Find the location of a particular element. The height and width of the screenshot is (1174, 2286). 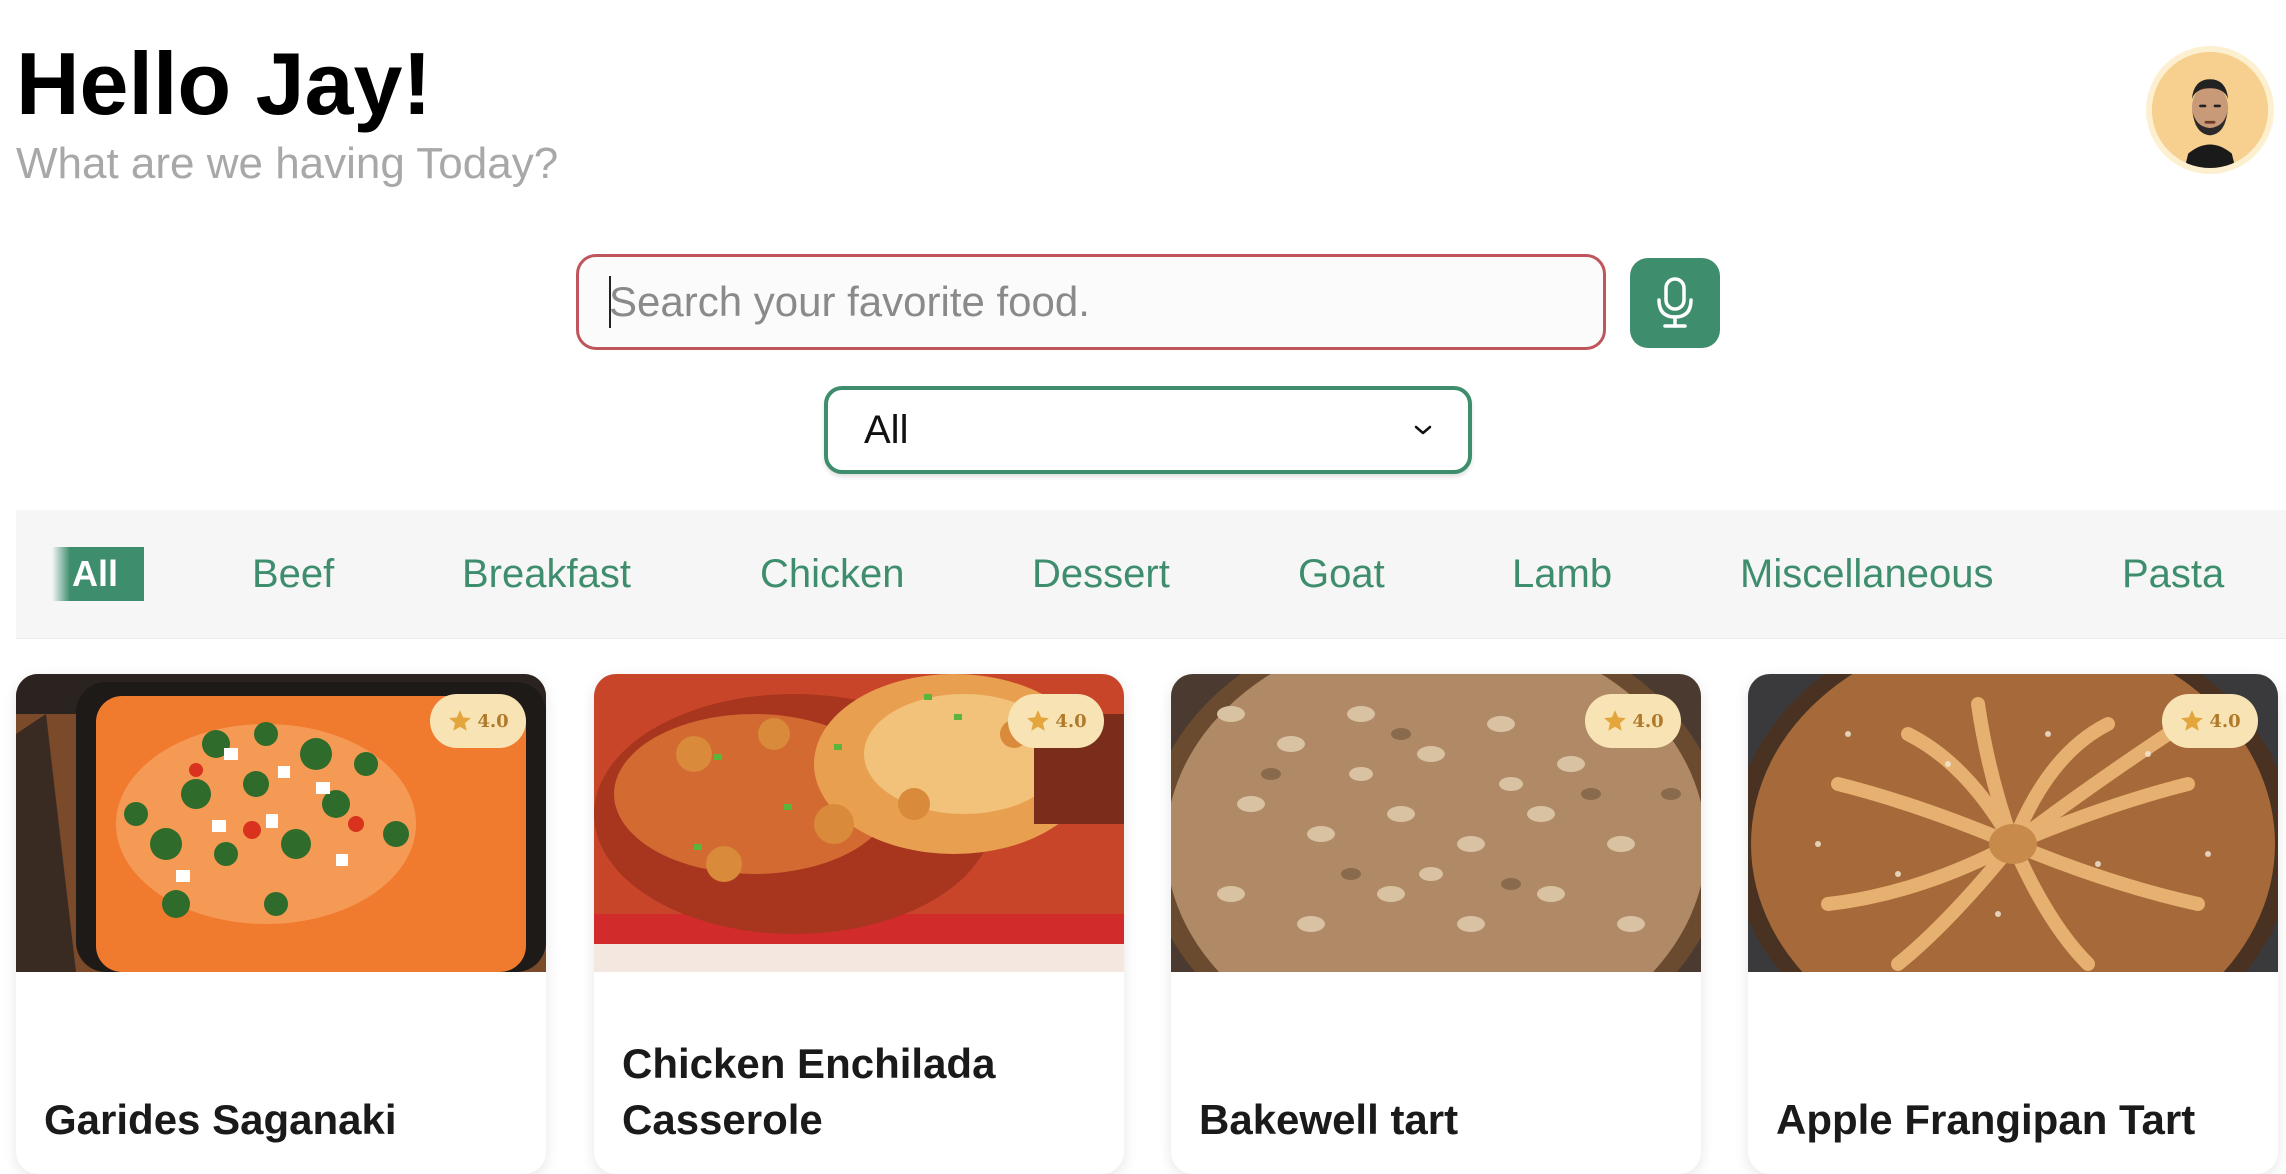

greeting-heading: Hello Jay! is located at coordinates (224, 83).